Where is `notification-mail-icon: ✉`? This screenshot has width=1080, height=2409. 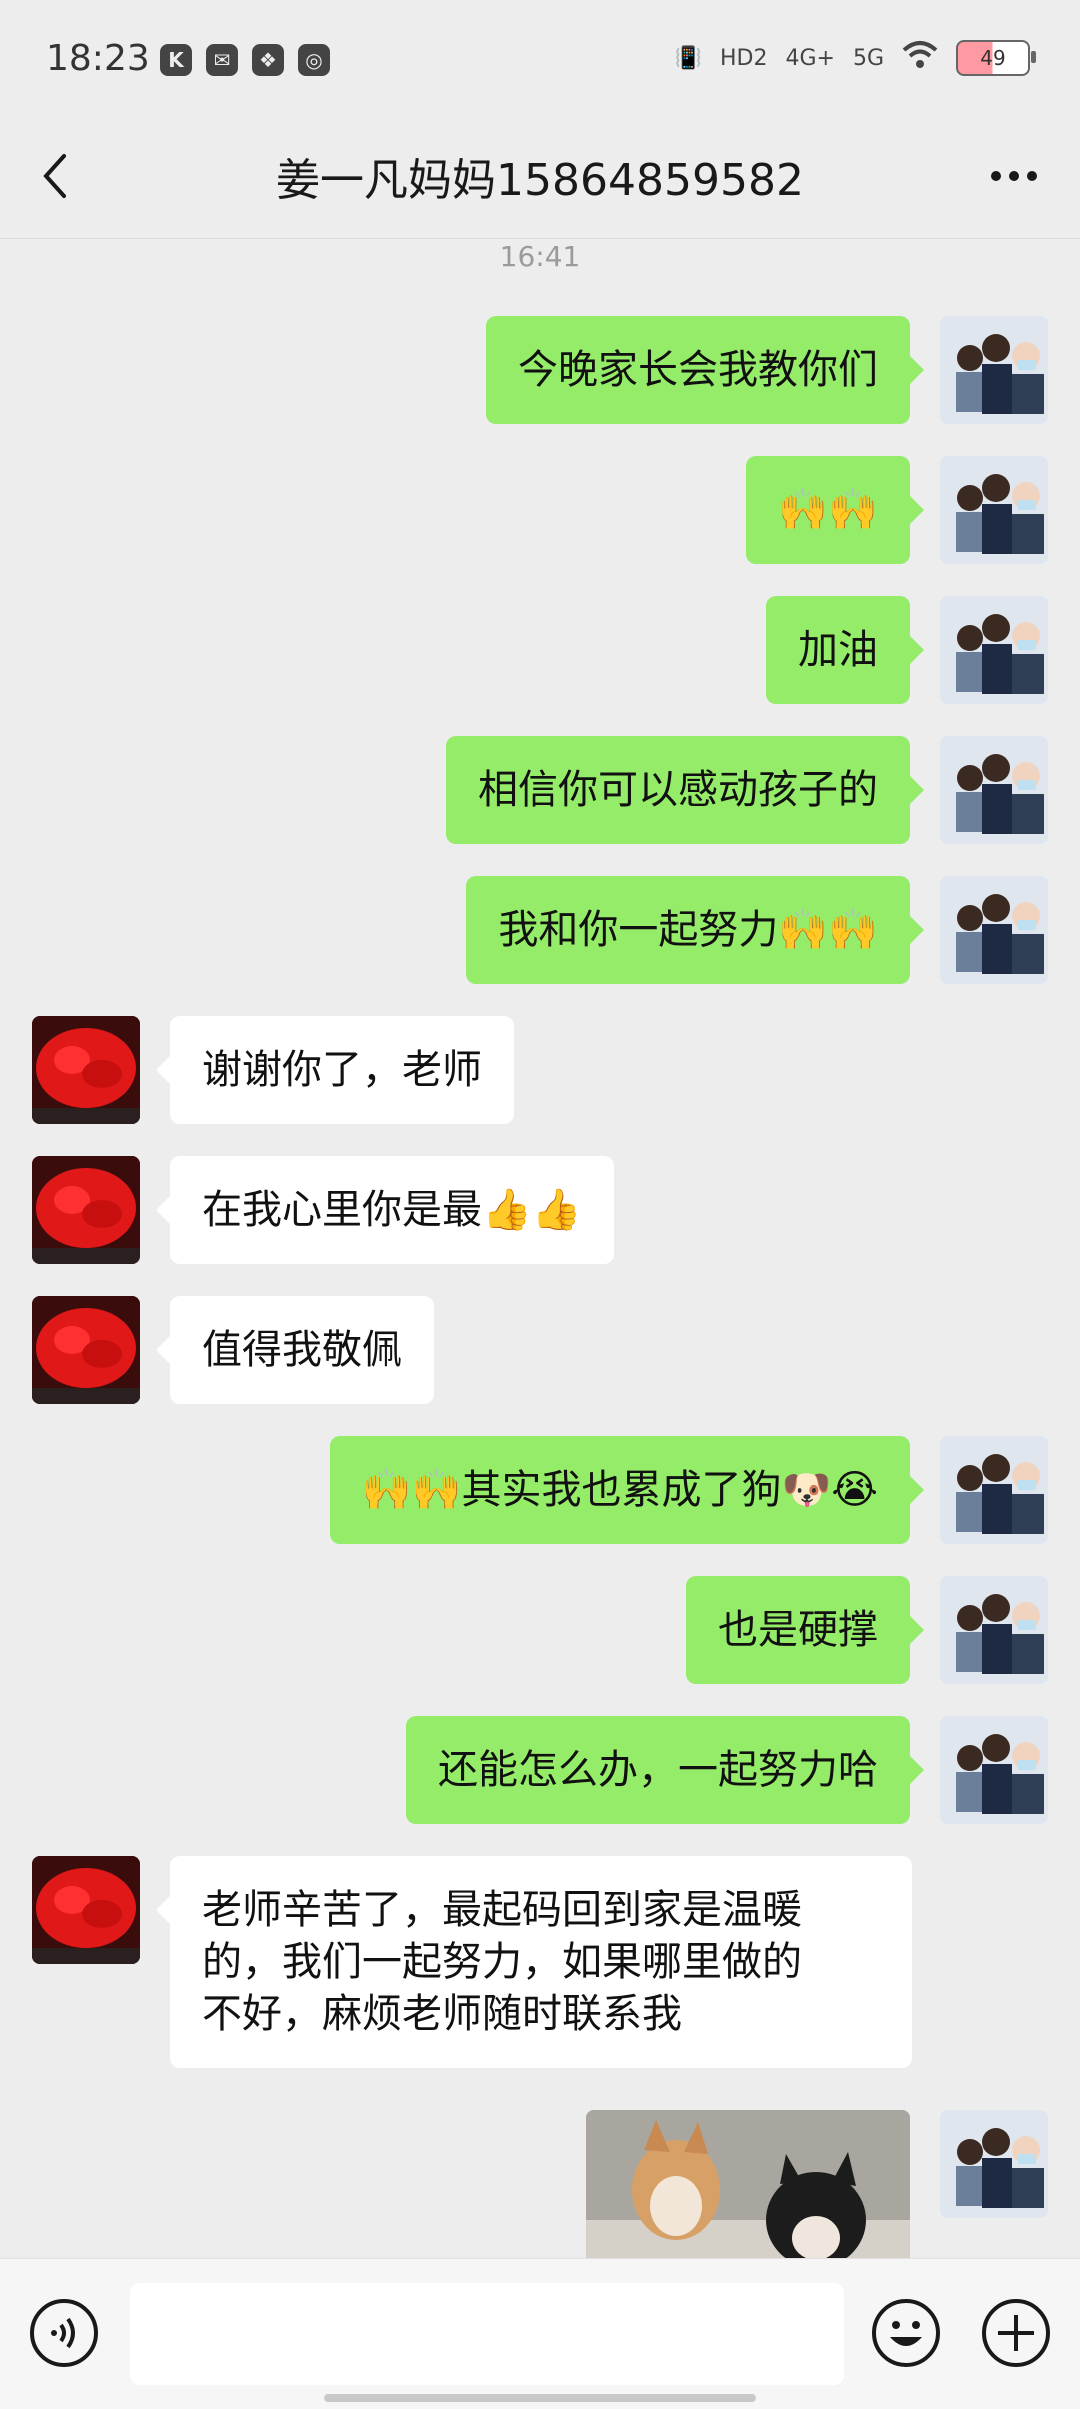
notification-mail-icon: ✉ is located at coordinates (222, 60).